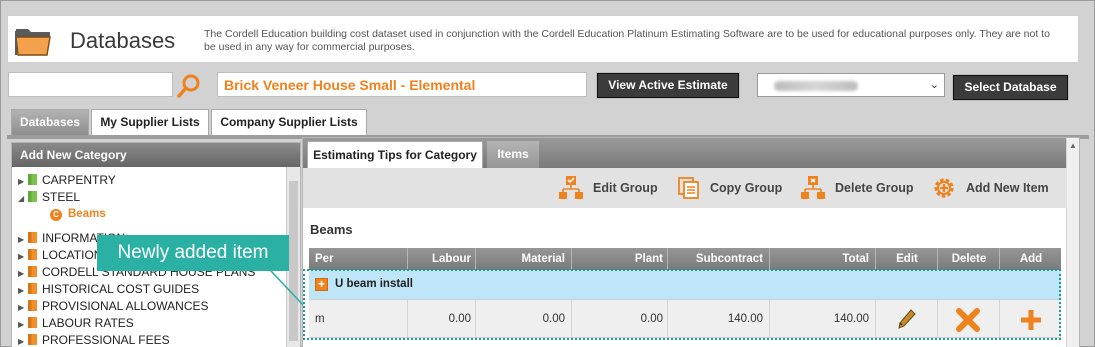 Image resolution: width=1095 pixels, height=347 pixels. What do you see at coordinates (745, 319) in the screenshot?
I see `cell-subcontract: 140.00` at bounding box center [745, 319].